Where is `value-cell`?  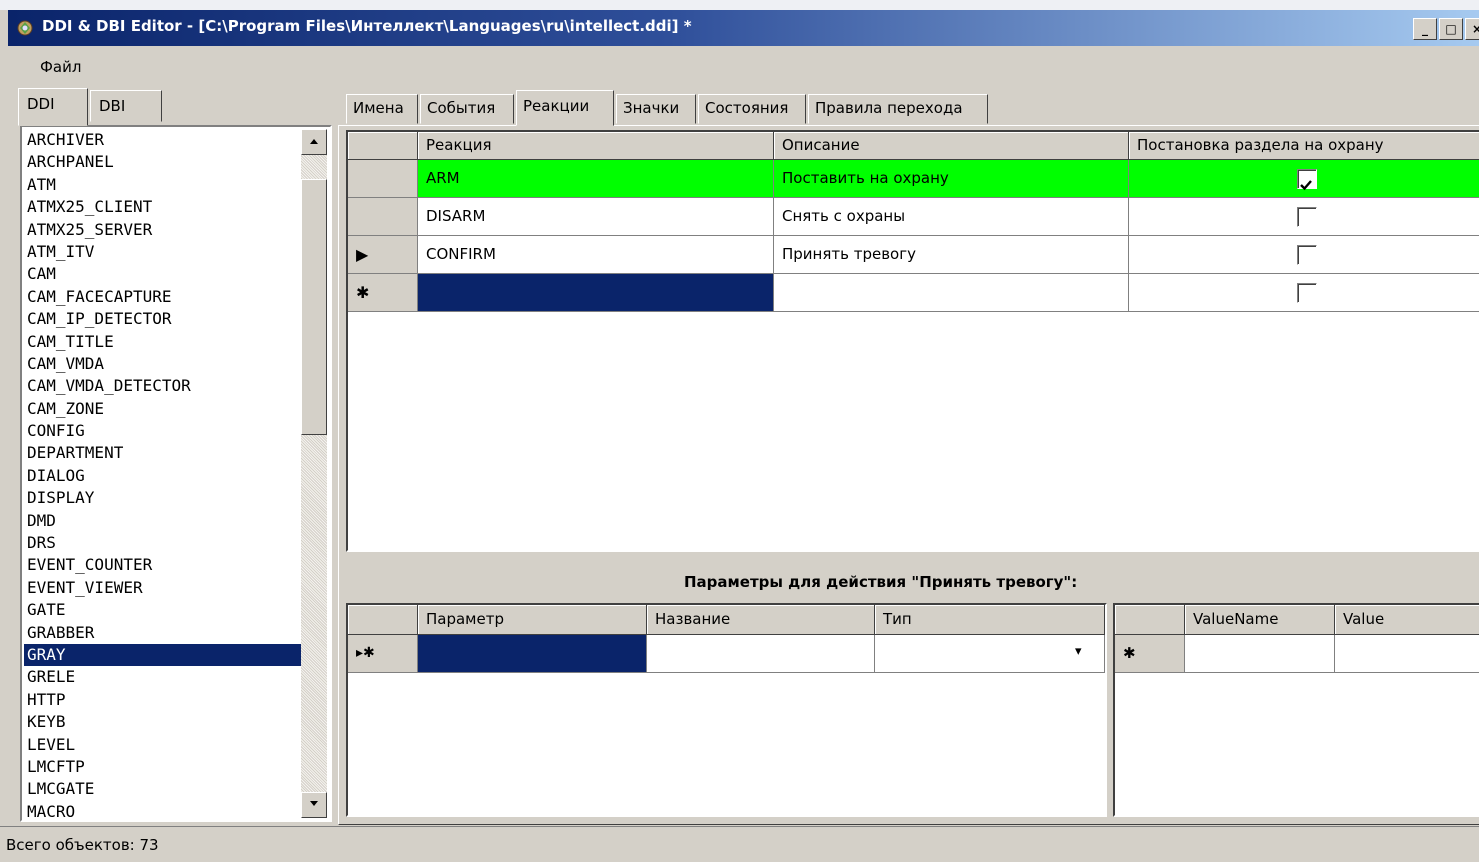 value-cell is located at coordinates (1407, 654).